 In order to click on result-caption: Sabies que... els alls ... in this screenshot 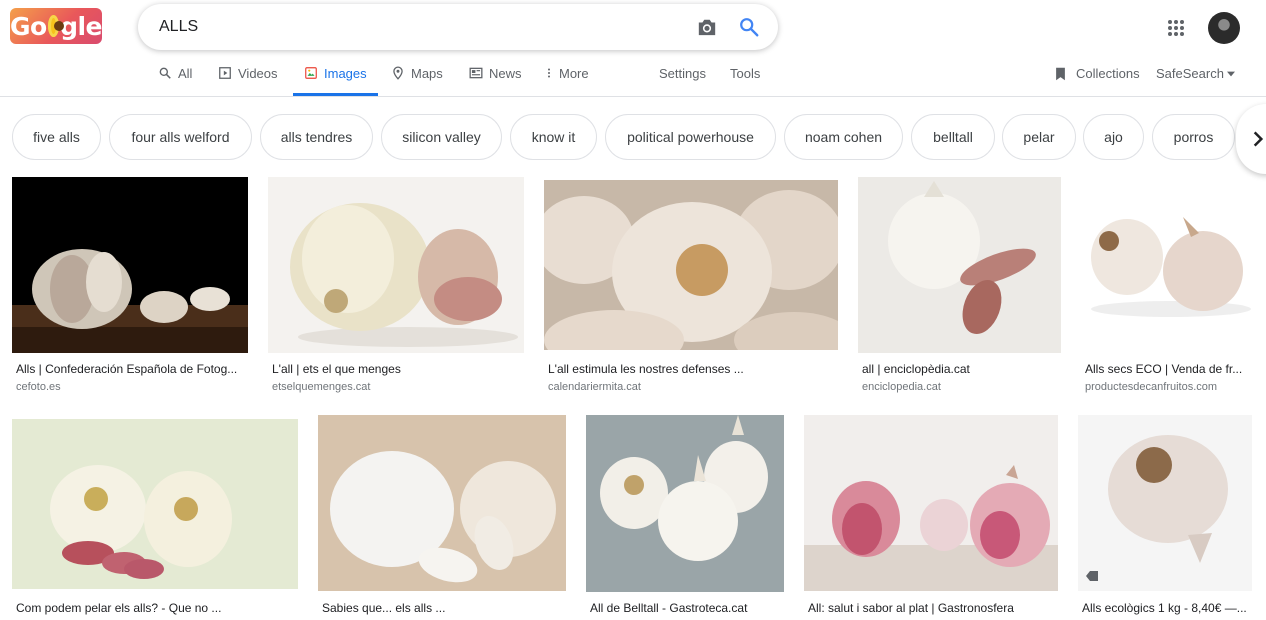, I will do `click(442, 608)`.